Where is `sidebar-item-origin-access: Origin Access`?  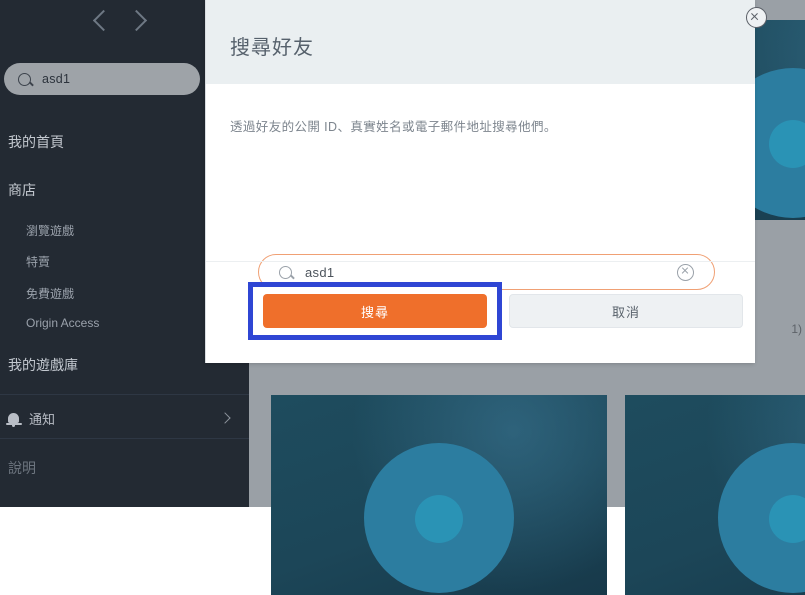 sidebar-item-origin-access: Origin Access is located at coordinates (62, 323).